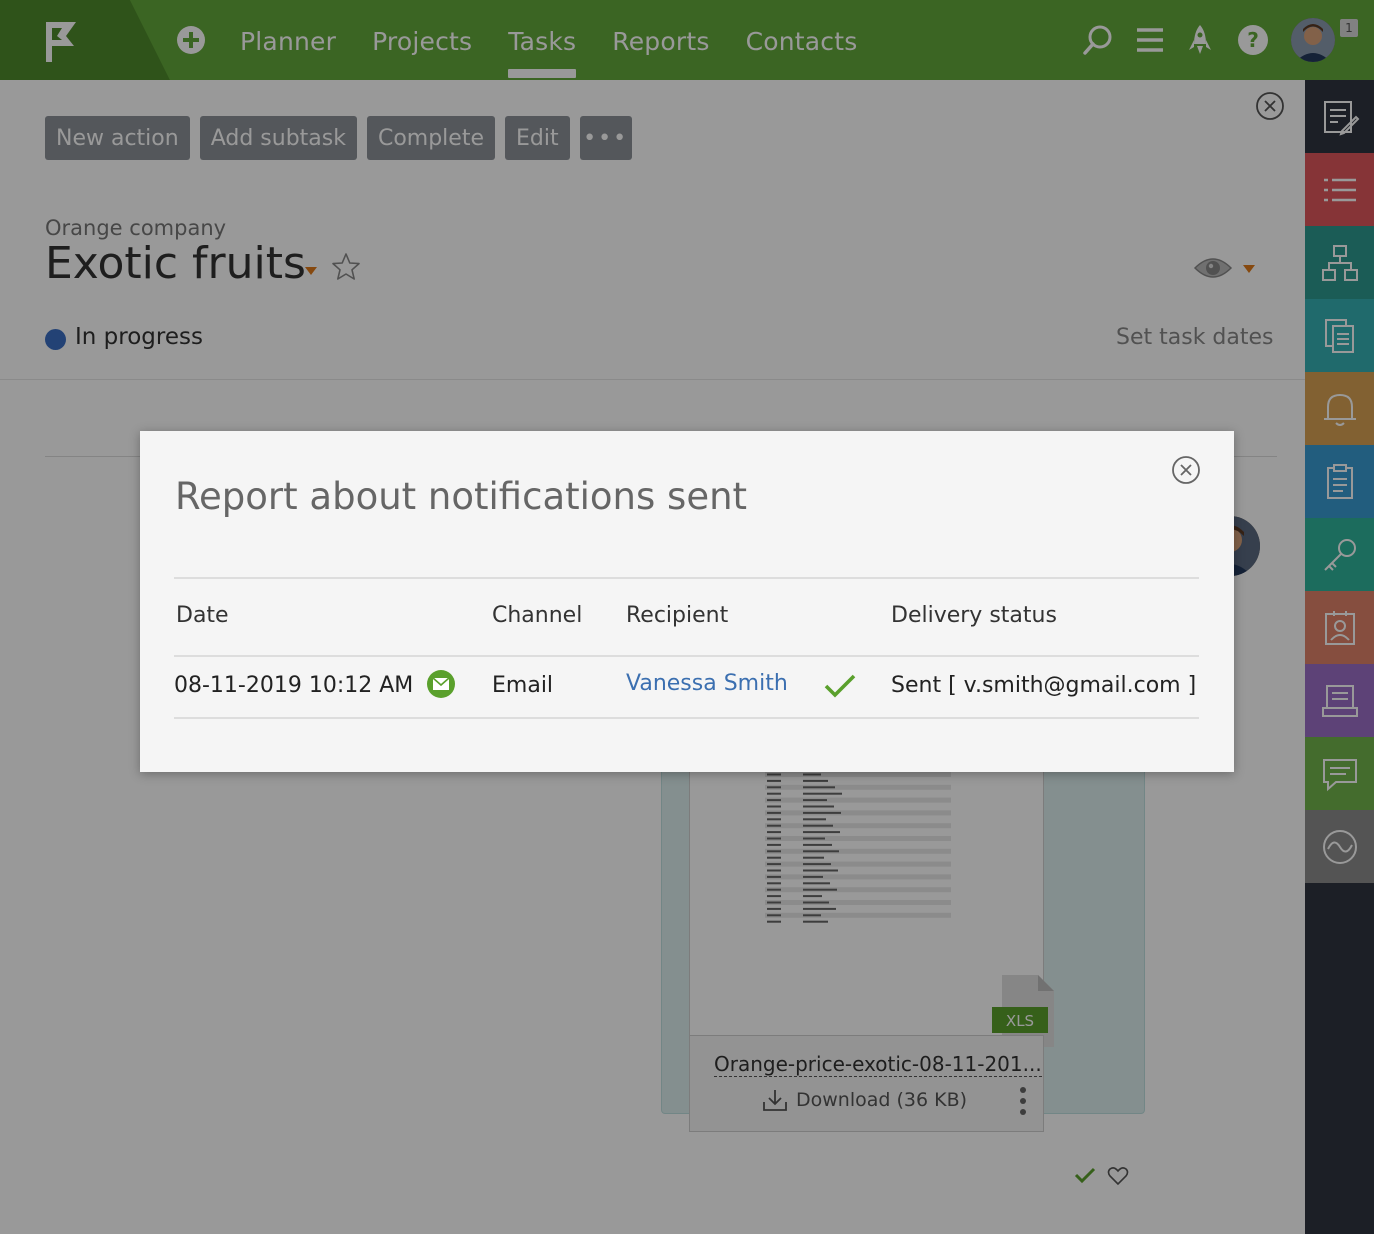 The width and height of the screenshot is (1374, 1234). I want to click on row-delivery-status: Sent [ v.smith@gmail.com ], so click(1044, 685).